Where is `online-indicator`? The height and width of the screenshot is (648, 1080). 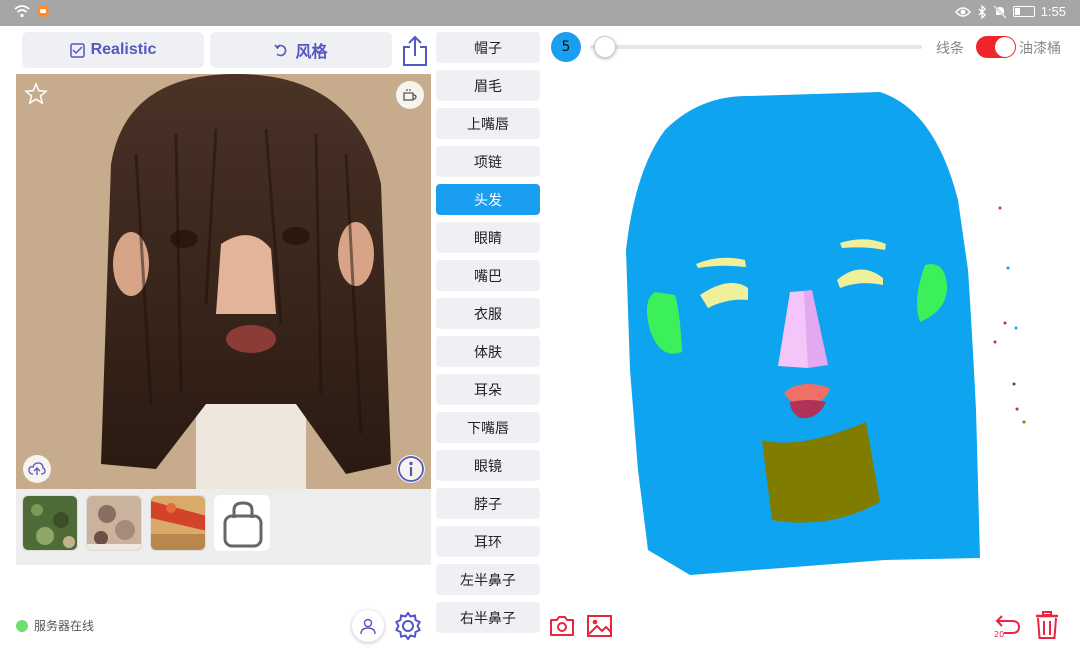
online-indicator is located at coordinates (22, 625).